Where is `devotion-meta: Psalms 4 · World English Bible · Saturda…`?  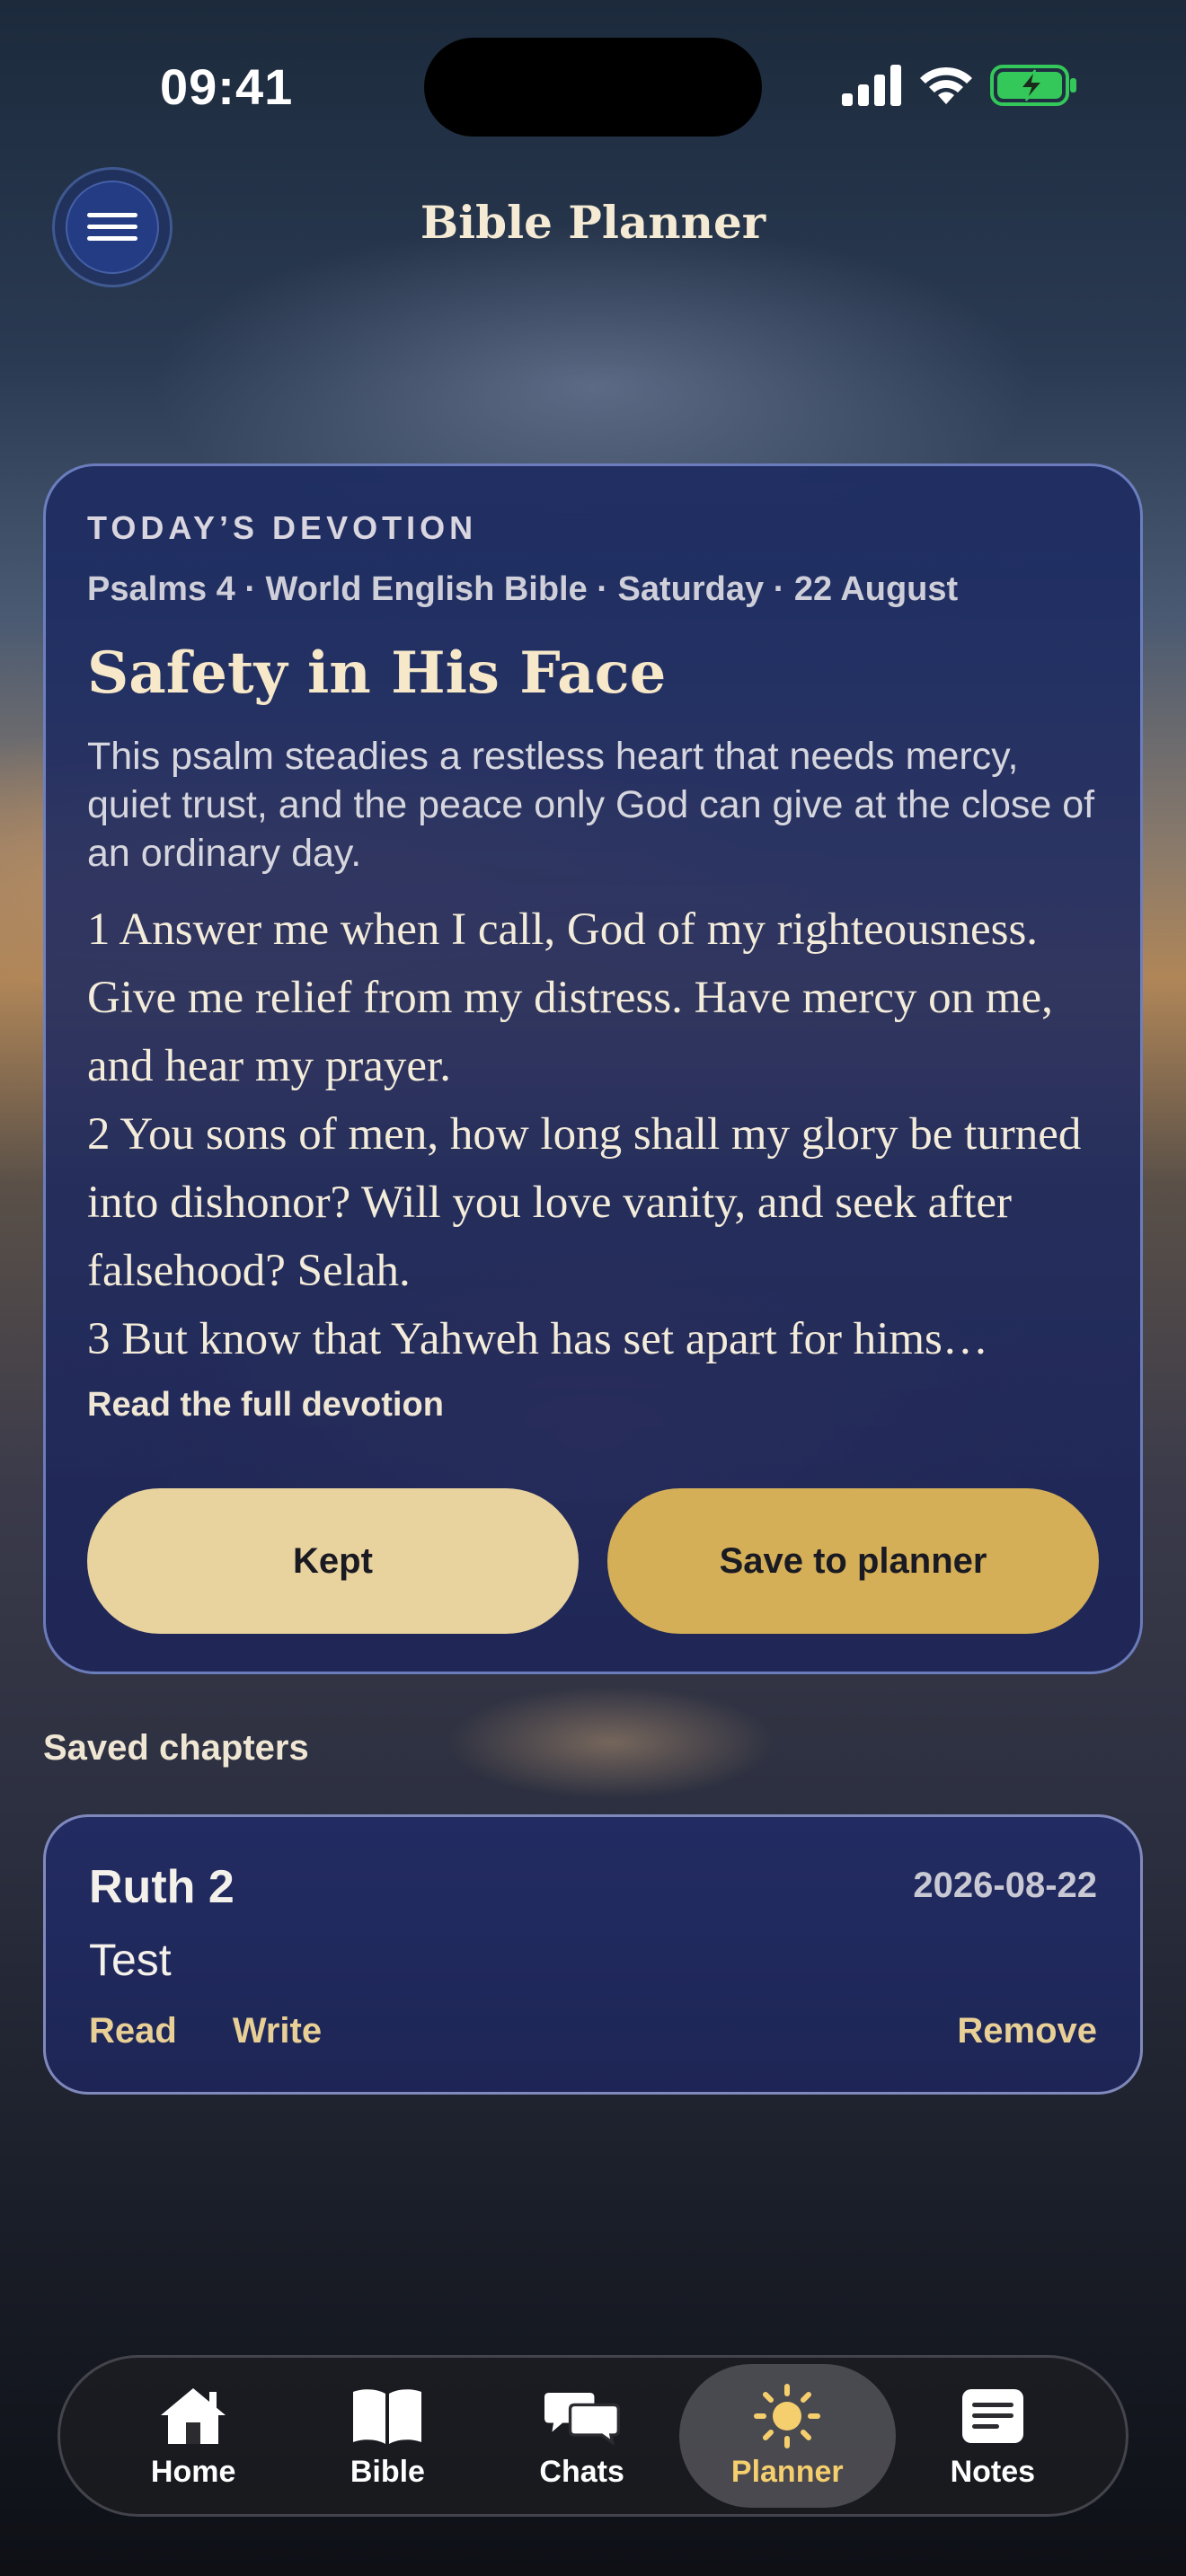 devotion-meta: Psalms 4 · World English Bible · Saturda… is located at coordinates (523, 589).